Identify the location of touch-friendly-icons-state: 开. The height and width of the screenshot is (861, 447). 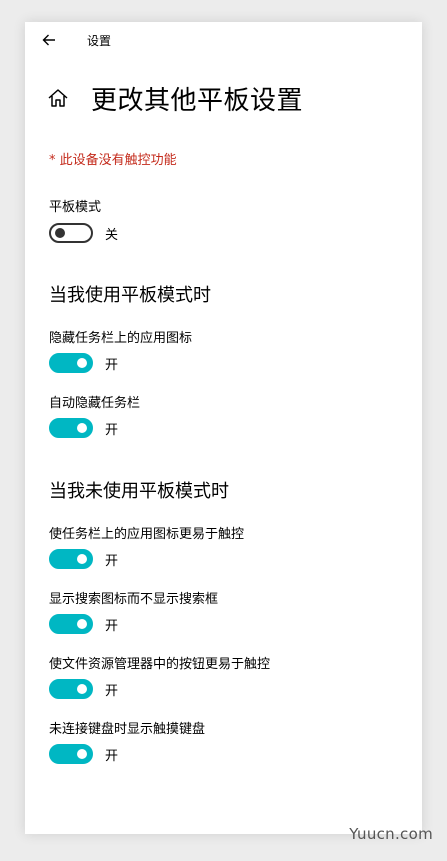
(112, 561).